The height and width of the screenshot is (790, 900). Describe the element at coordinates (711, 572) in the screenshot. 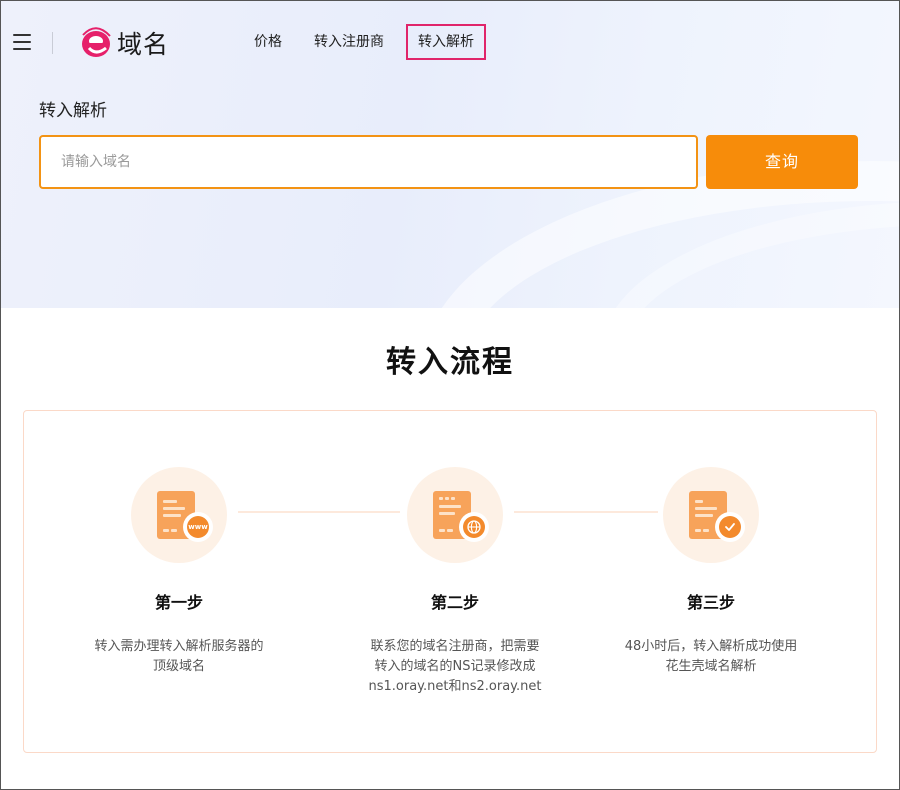

I see `step-3: 第三步 48小时后，转入解析成功使用 花生壳域名解析` at that location.